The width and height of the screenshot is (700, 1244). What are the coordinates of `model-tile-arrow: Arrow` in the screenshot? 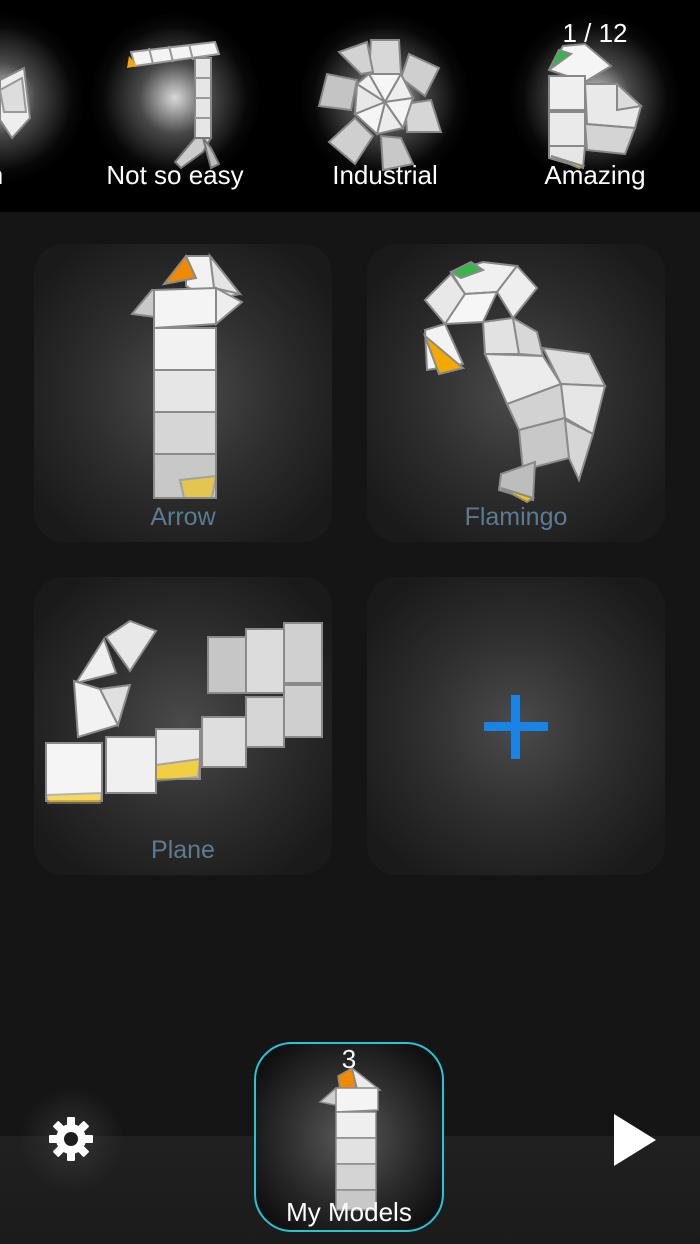 It's located at (183, 393).